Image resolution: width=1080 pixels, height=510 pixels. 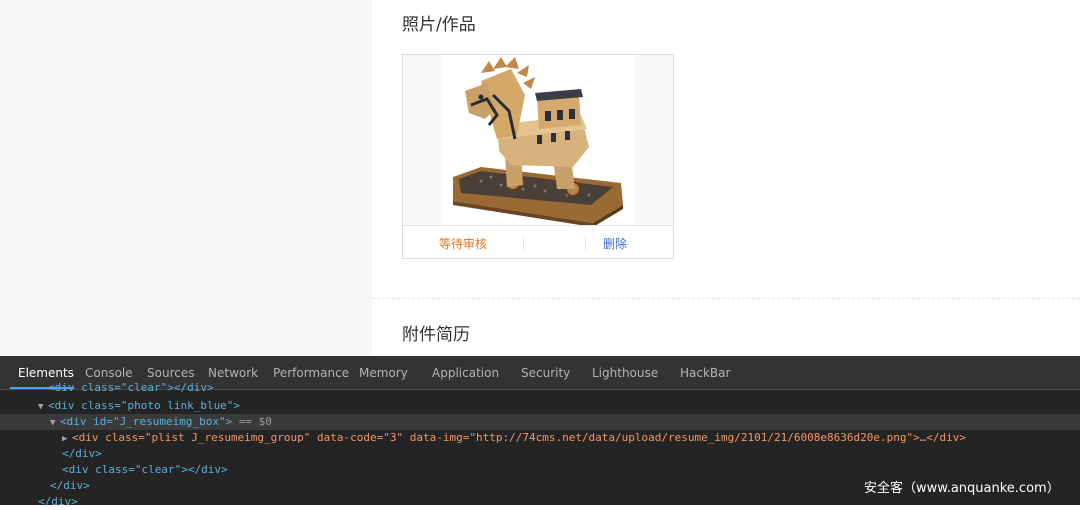 What do you see at coordinates (144, 405) in the screenshot?
I see `dom-node-text: <div class="photo link_blue">` at bounding box center [144, 405].